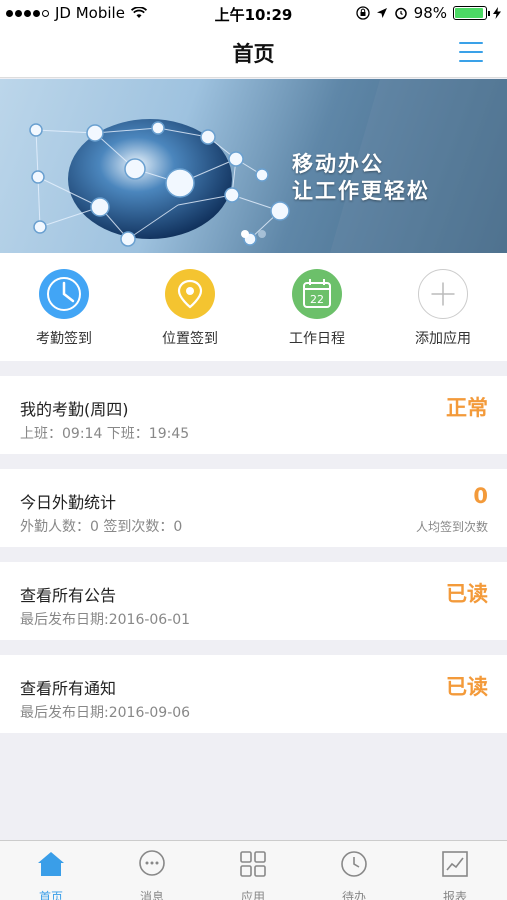 This screenshot has height=900, width=507. I want to click on apps-grid-icon, so click(253, 864).